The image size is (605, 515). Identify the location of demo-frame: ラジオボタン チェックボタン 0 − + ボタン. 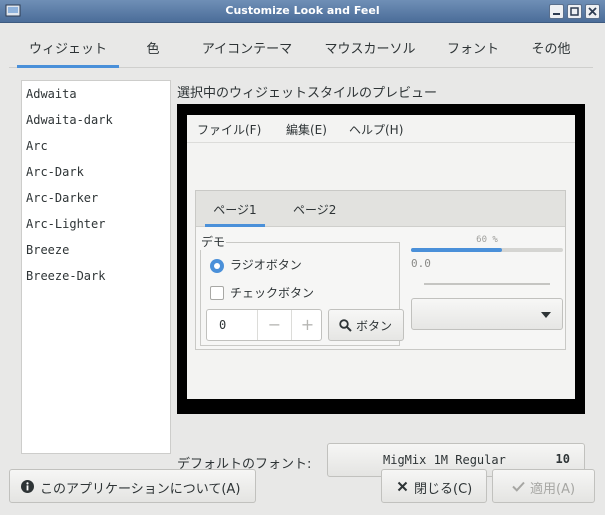
(302, 294).